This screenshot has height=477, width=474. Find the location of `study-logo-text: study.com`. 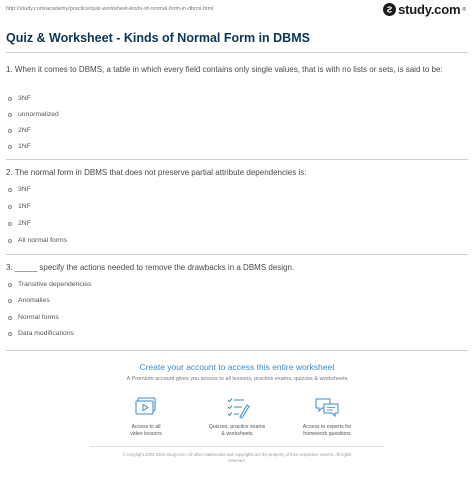

study-logo-text: study.com is located at coordinates (429, 9).